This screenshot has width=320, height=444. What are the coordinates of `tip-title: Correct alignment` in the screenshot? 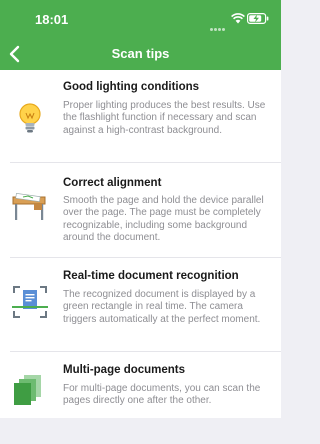 It's located at (112, 183).